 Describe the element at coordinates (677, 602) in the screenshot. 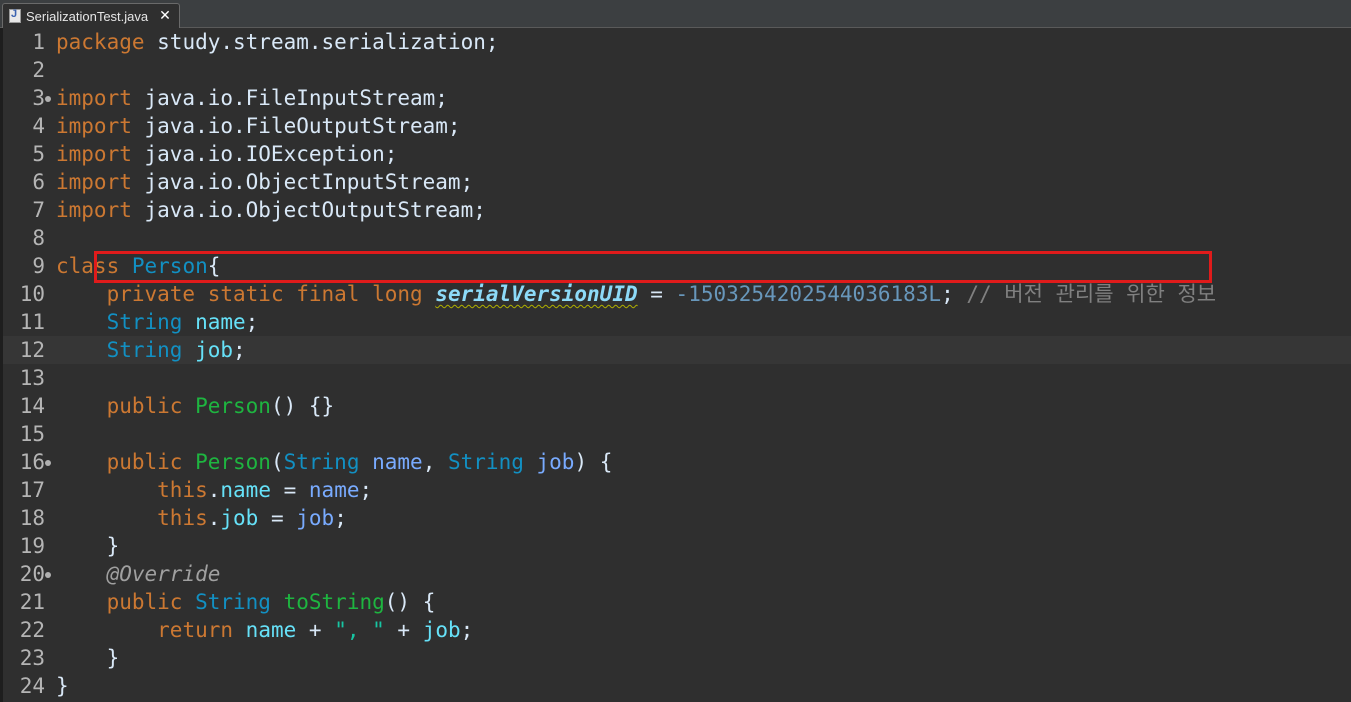

I see `code-line: 21 public String toString() {` at that location.